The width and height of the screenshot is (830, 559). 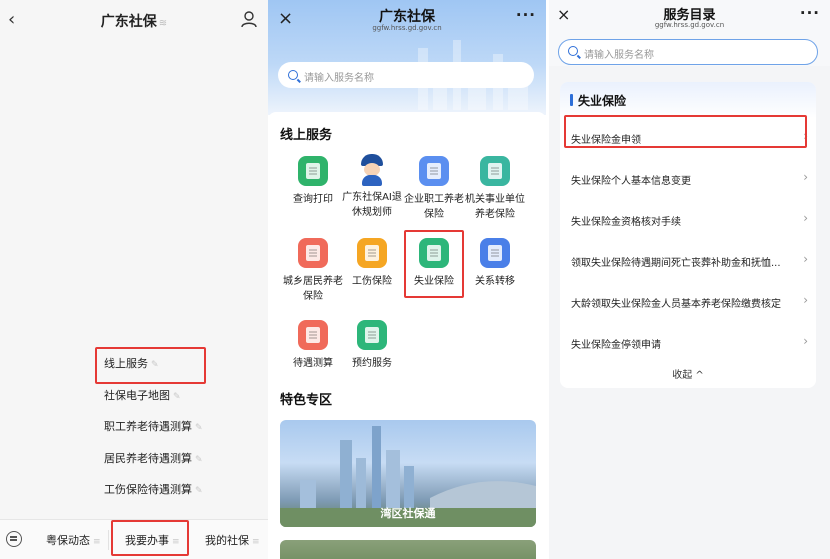 What do you see at coordinates (434, 189) in the screenshot?
I see `service-enterprise-pension: 企业职工养老保险` at bounding box center [434, 189].